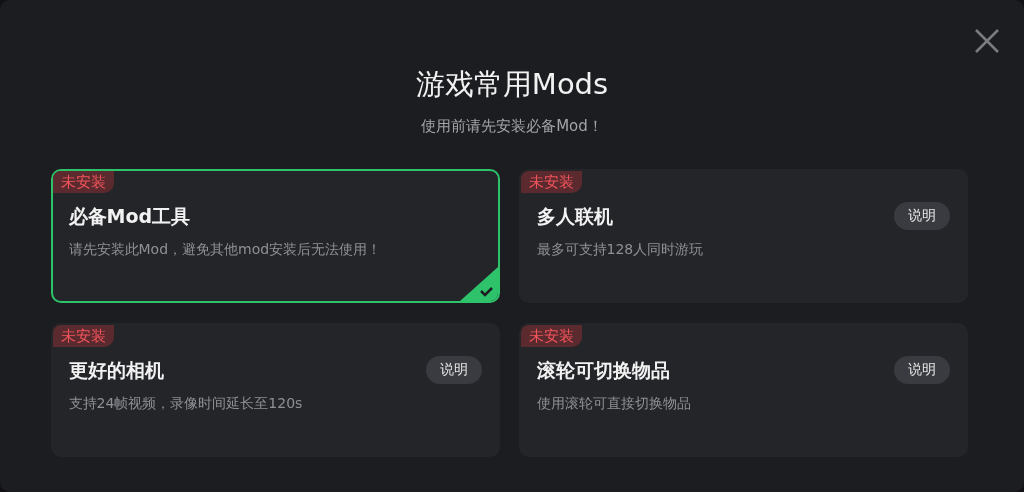  I want to click on checkmark-corner-icon, so click(478, 284).